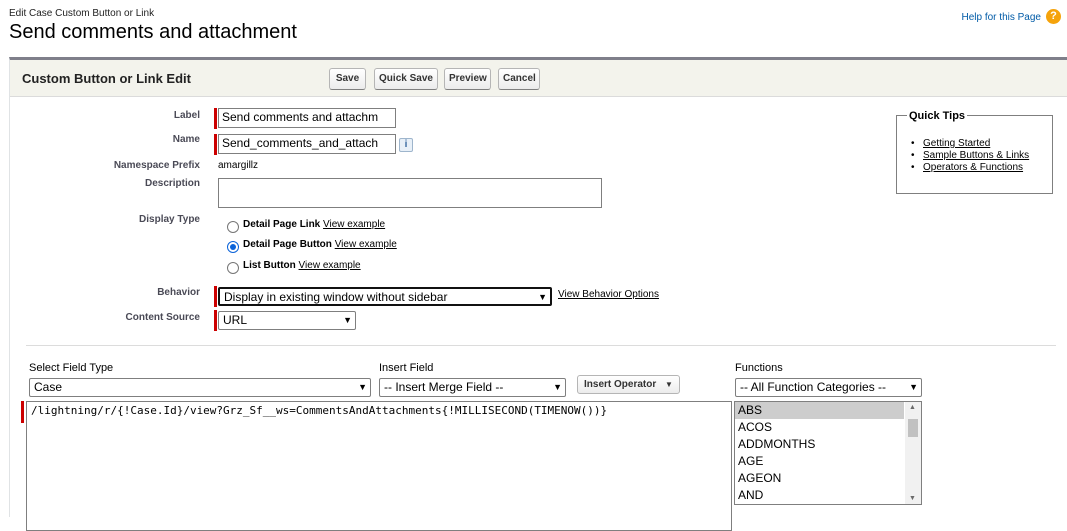  Describe the element at coordinates (186, 139) in the screenshot. I see `name-field-label: Name` at that location.